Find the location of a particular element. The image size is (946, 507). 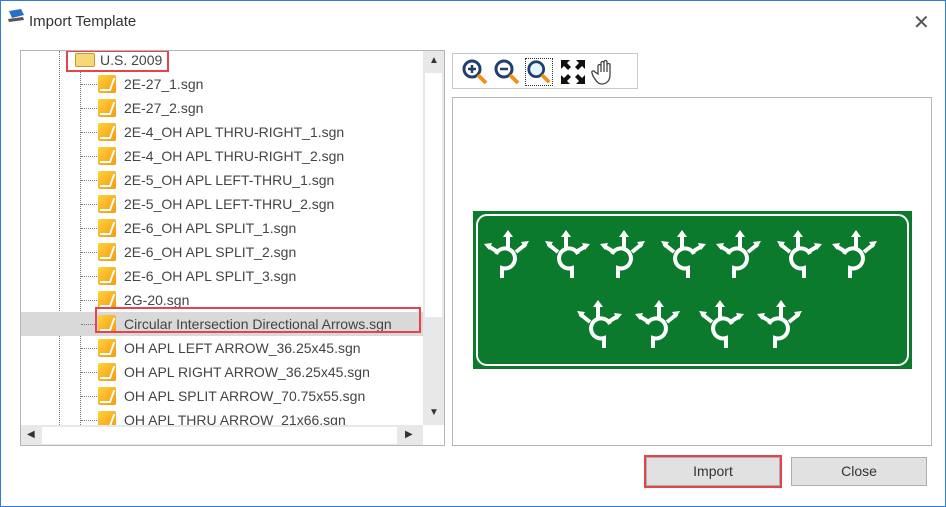

tree-item-label: OH APL SPLIT ARROW_70.75x55.sgn is located at coordinates (245, 396).